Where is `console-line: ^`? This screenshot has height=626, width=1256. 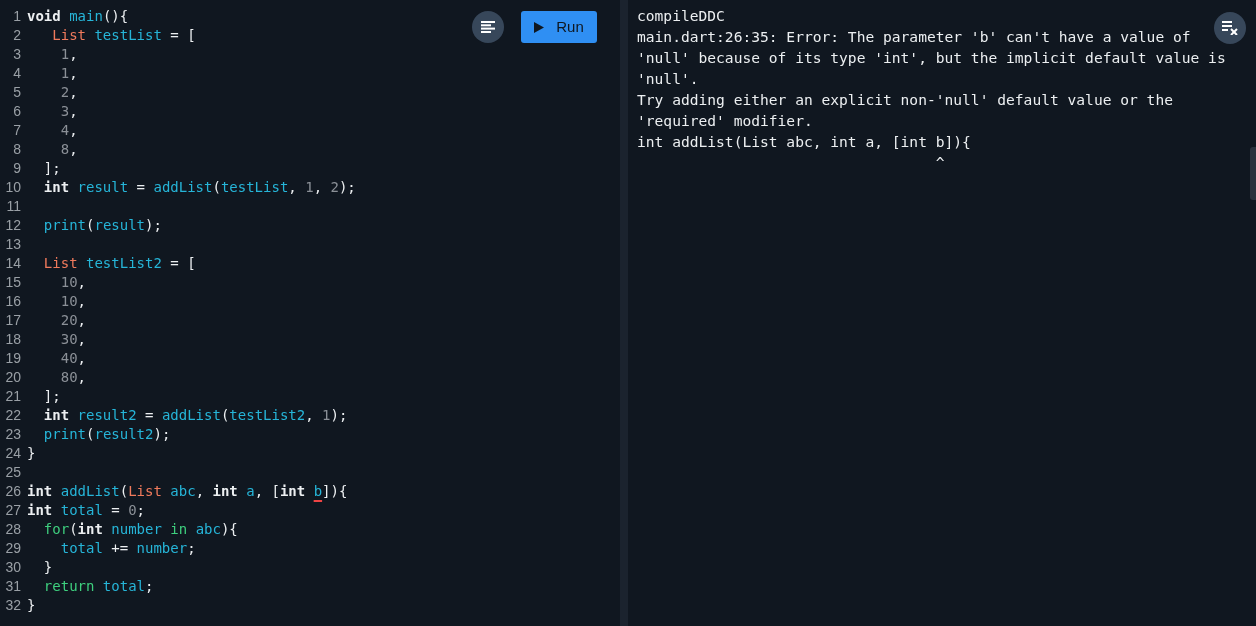
console-line: ^ is located at coordinates (939, 163).